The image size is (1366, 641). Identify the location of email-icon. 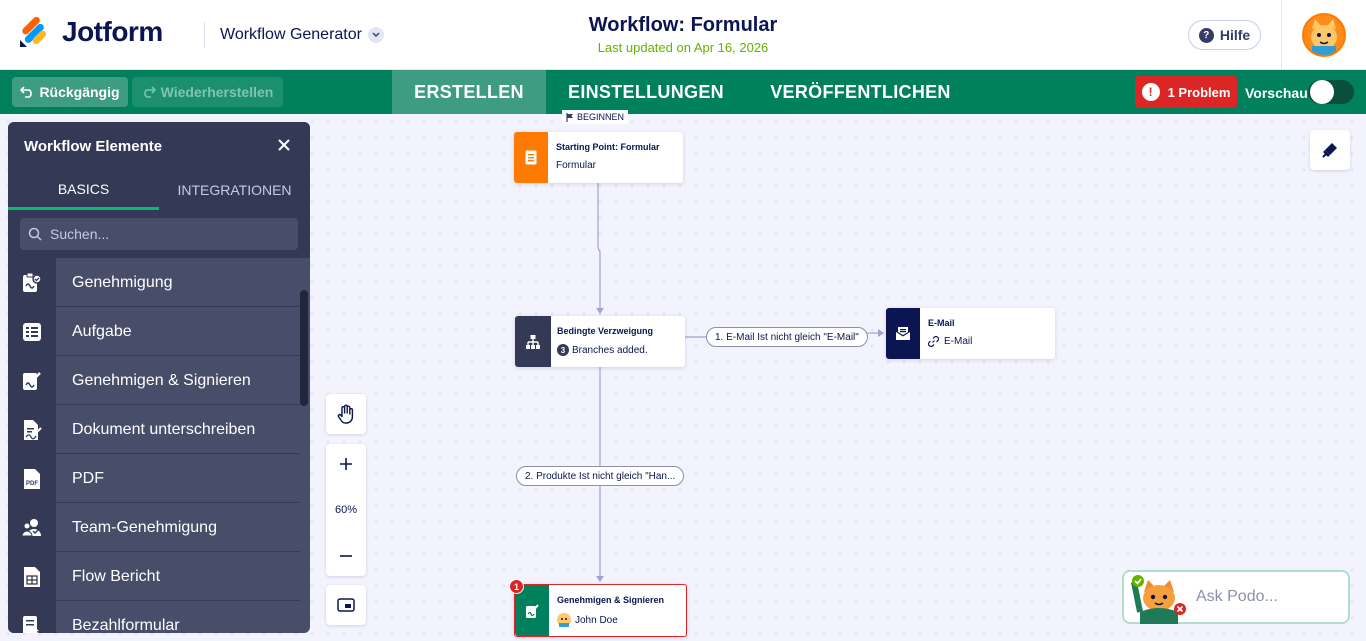
(903, 333).